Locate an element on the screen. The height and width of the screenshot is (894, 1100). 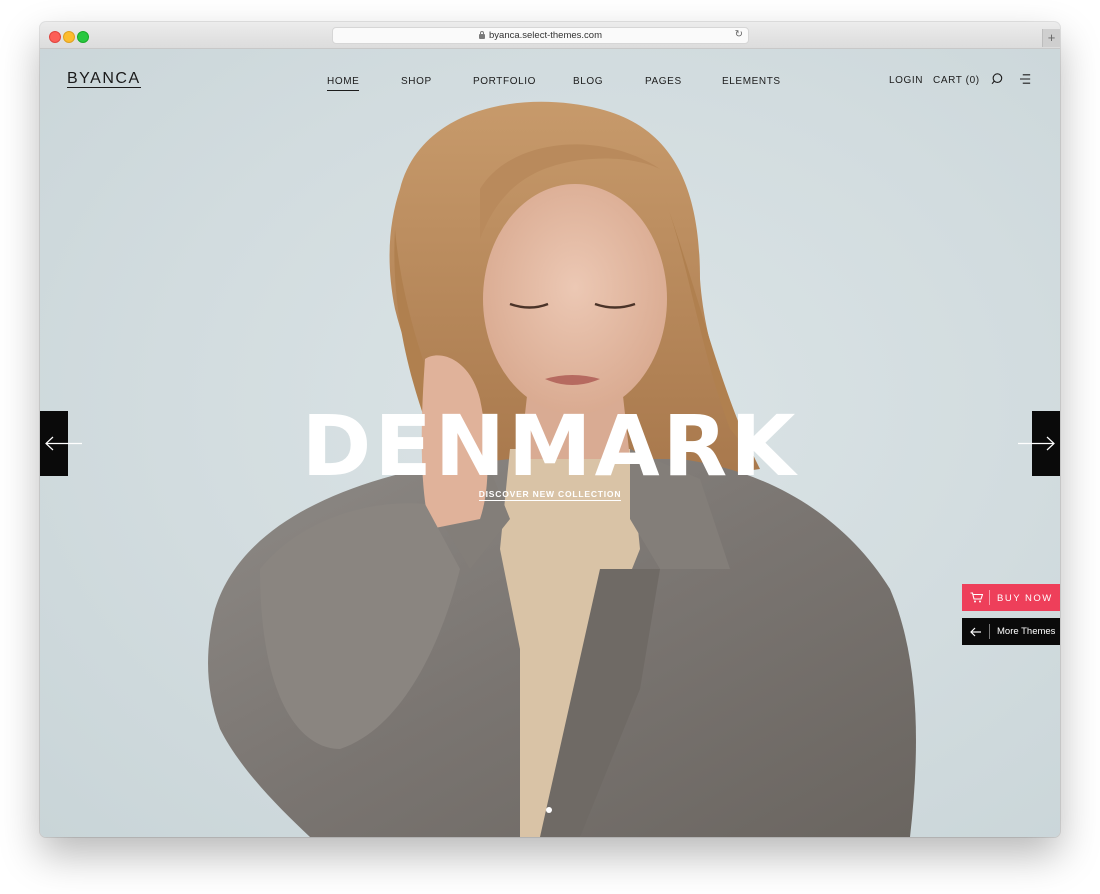
slider-prev-button is located at coordinates (61, 443).